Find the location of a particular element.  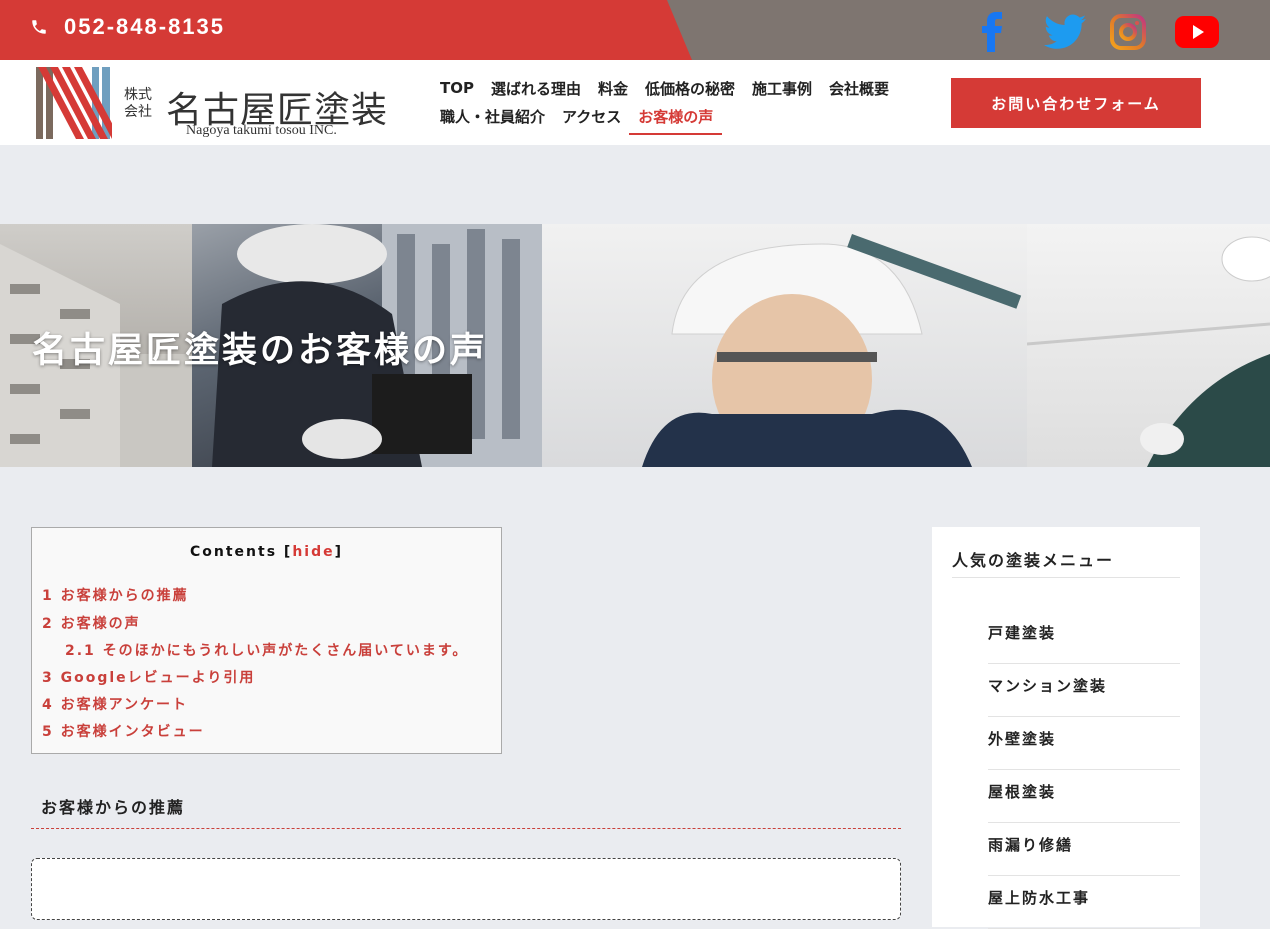

sidebar-item-house-painting: 戸建塗装 is located at coordinates (1084, 638).